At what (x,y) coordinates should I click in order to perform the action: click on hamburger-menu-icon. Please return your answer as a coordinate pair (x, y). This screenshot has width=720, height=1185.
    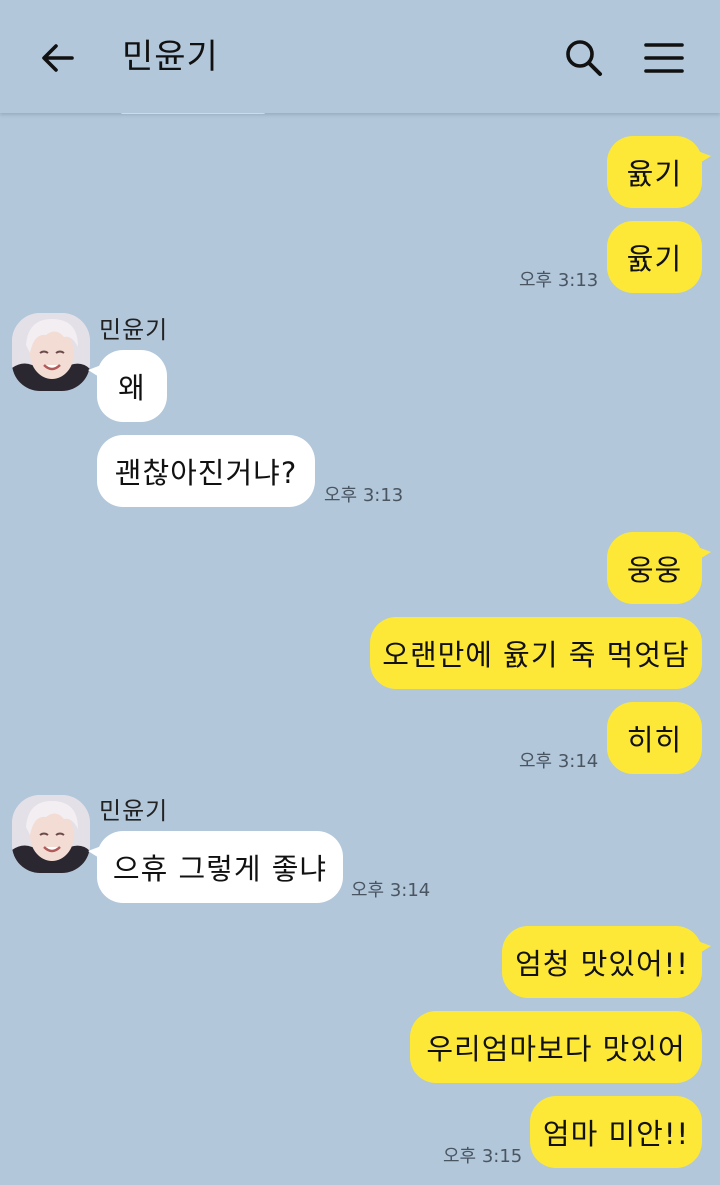
    Looking at the image, I should click on (664, 58).